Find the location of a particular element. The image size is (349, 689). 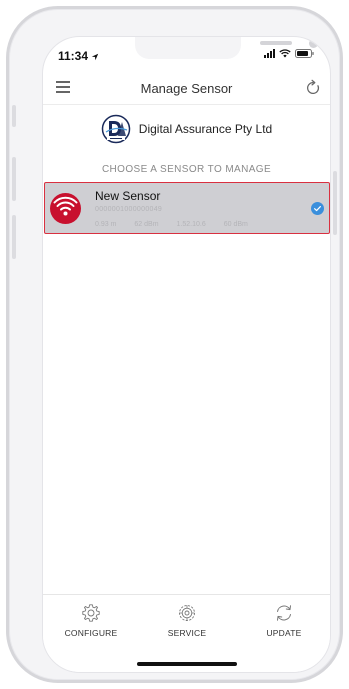

da-logo-icon is located at coordinates (116, 129).